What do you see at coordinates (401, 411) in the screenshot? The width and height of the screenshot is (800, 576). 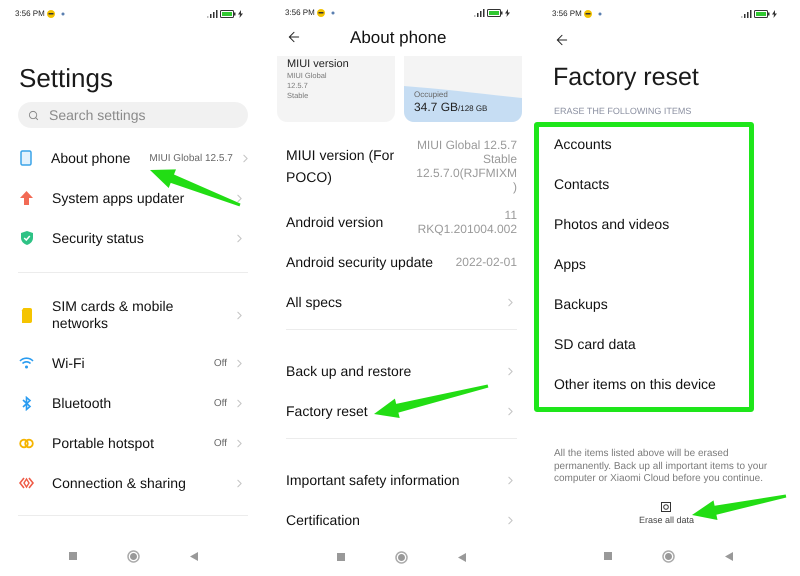 I see `info-row: Factory reset` at bounding box center [401, 411].